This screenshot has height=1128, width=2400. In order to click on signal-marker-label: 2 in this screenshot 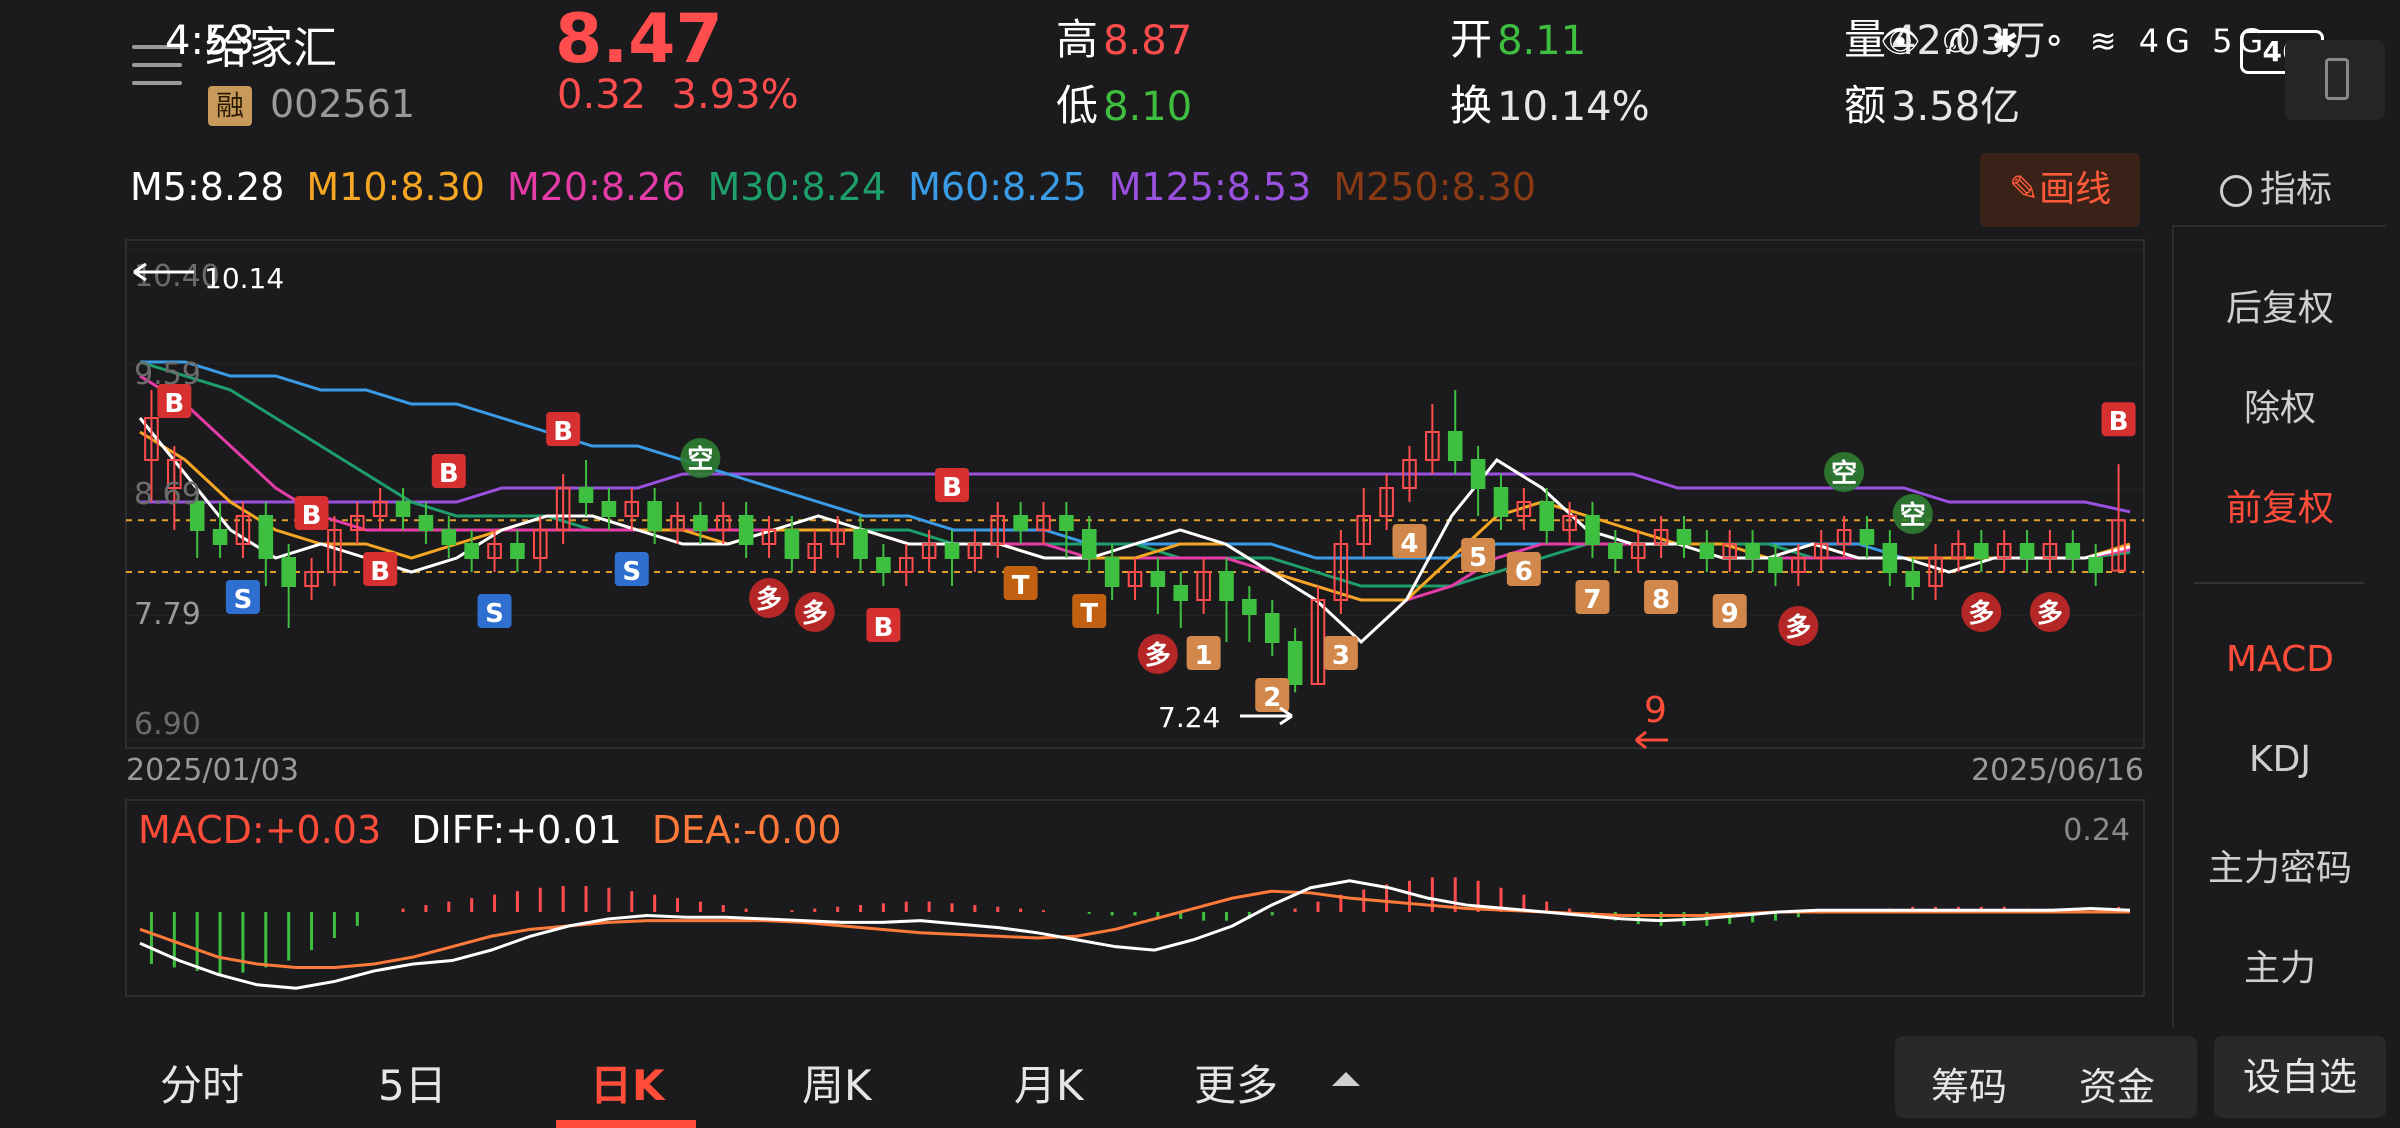, I will do `click(1272, 698)`.